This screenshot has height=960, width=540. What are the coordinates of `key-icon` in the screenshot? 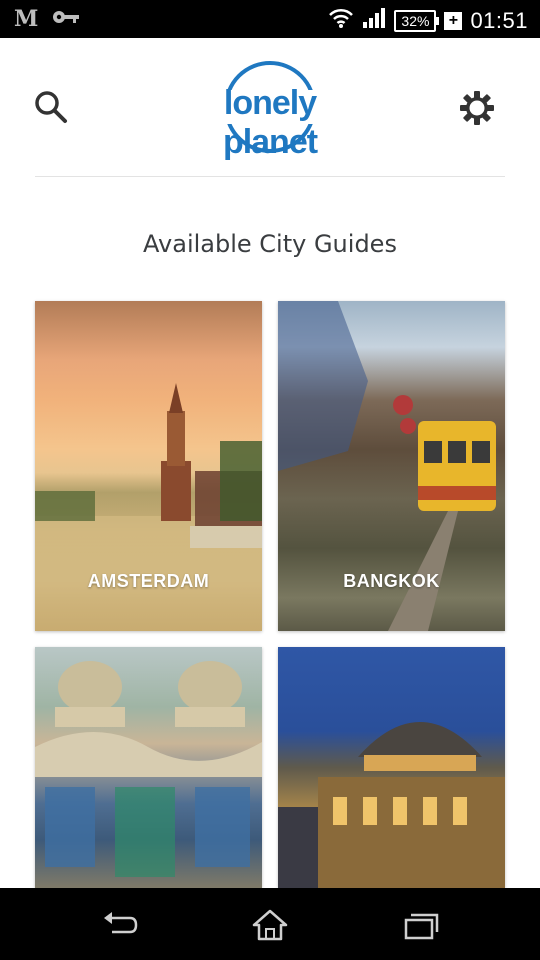 It's located at (66, 19).